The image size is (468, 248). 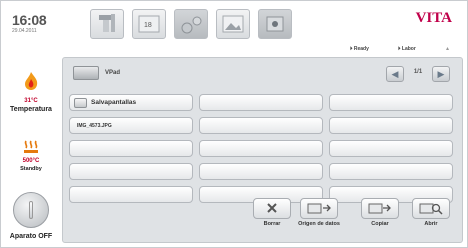 I want to click on flame-icon, so click(x=31, y=81).